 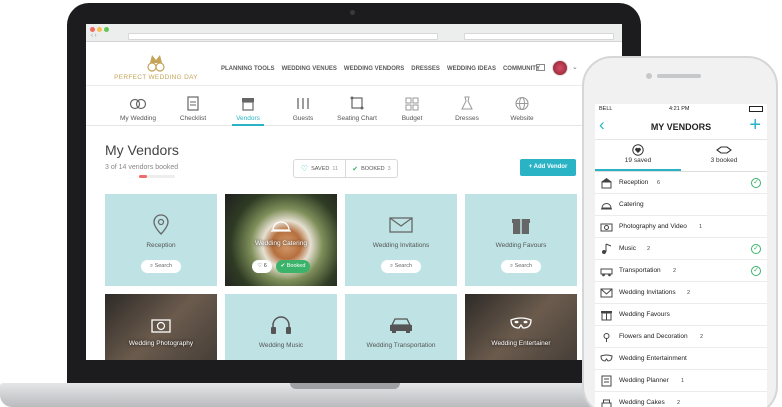 What do you see at coordinates (724, 155) in the screenshot?
I see `tab-booked: 3 booked` at bounding box center [724, 155].